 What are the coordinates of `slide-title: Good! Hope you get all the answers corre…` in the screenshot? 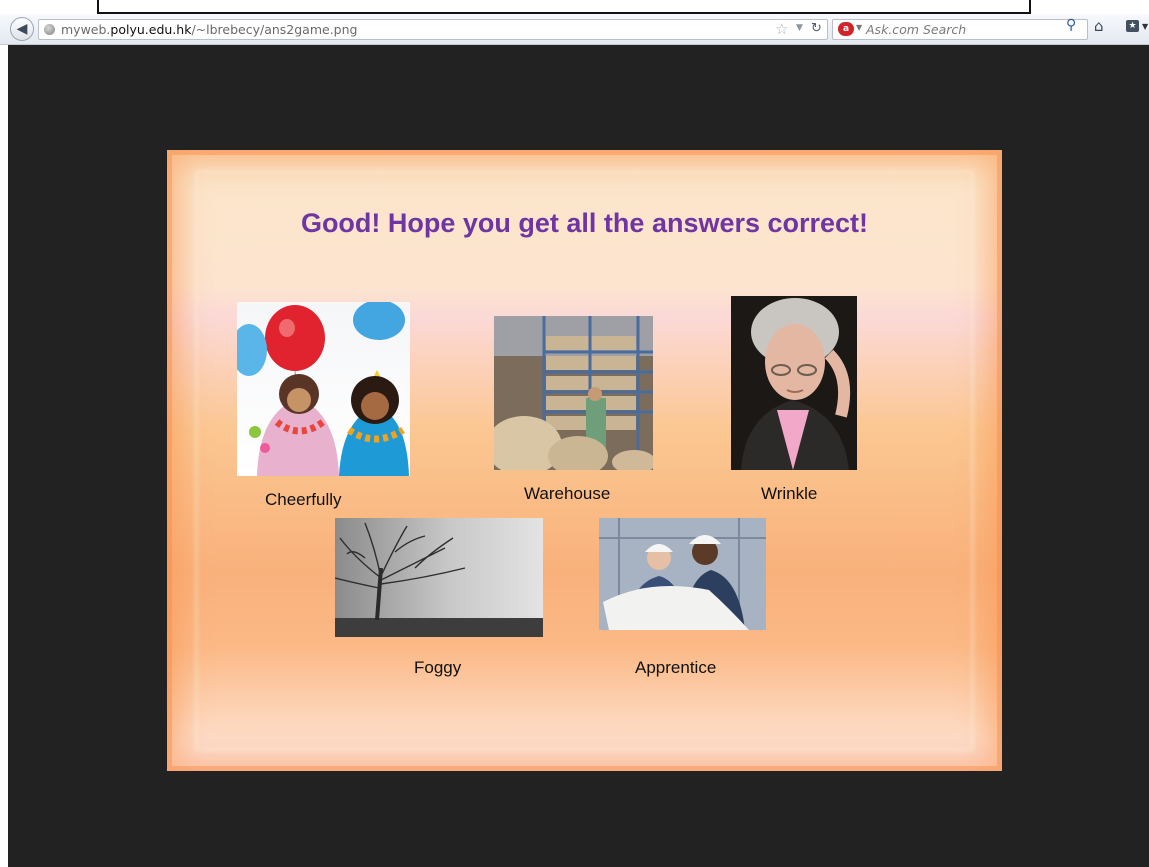 It's located at (584, 223).